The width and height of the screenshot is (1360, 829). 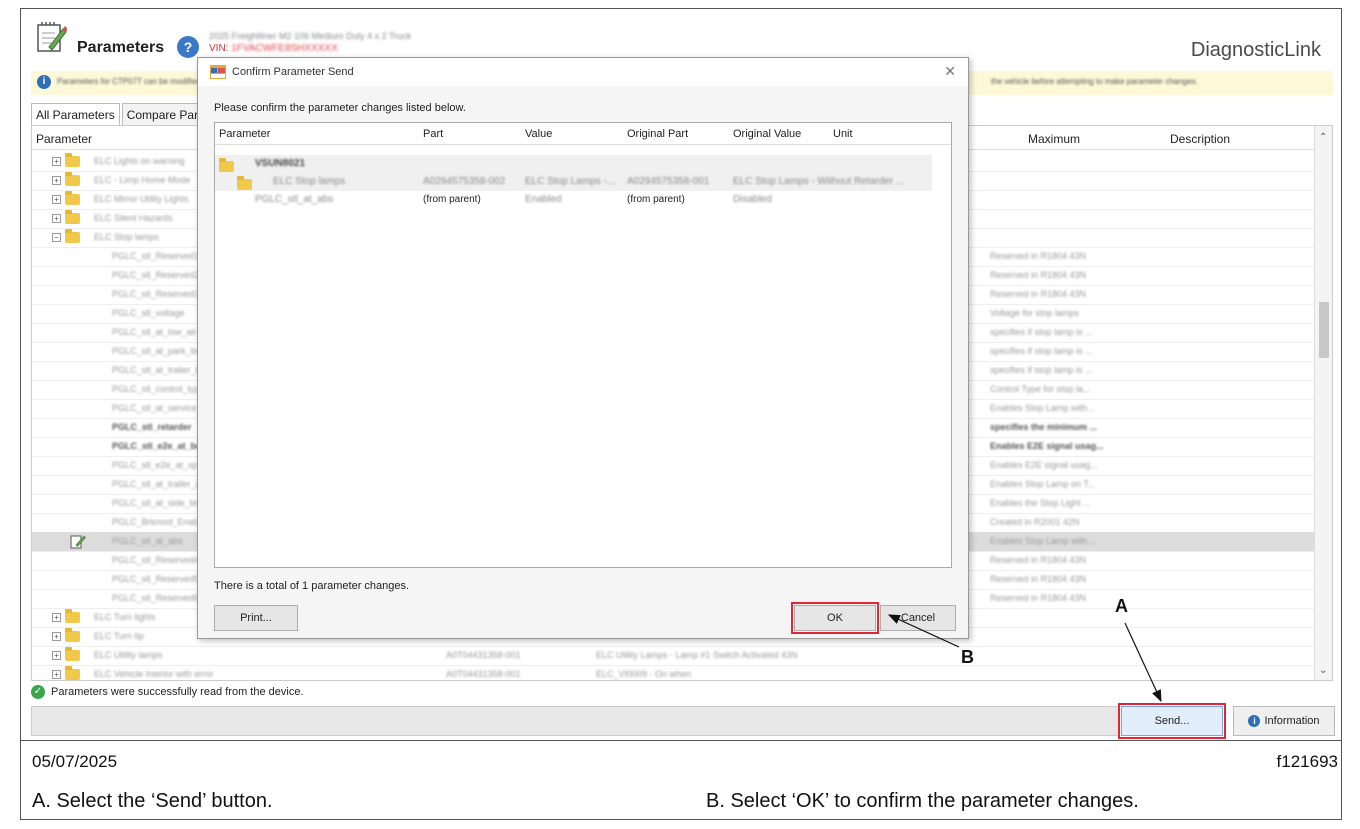 What do you see at coordinates (75, 761) in the screenshot?
I see `date-label: 05/07/2025` at bounding box center [75, 761].